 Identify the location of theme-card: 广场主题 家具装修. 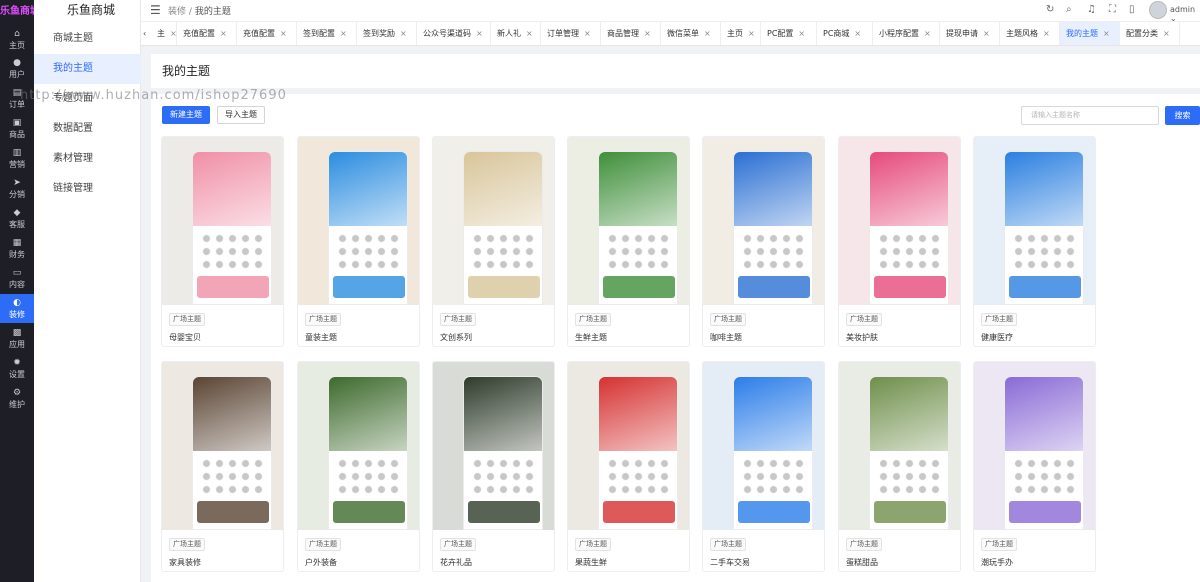
(222, 466).